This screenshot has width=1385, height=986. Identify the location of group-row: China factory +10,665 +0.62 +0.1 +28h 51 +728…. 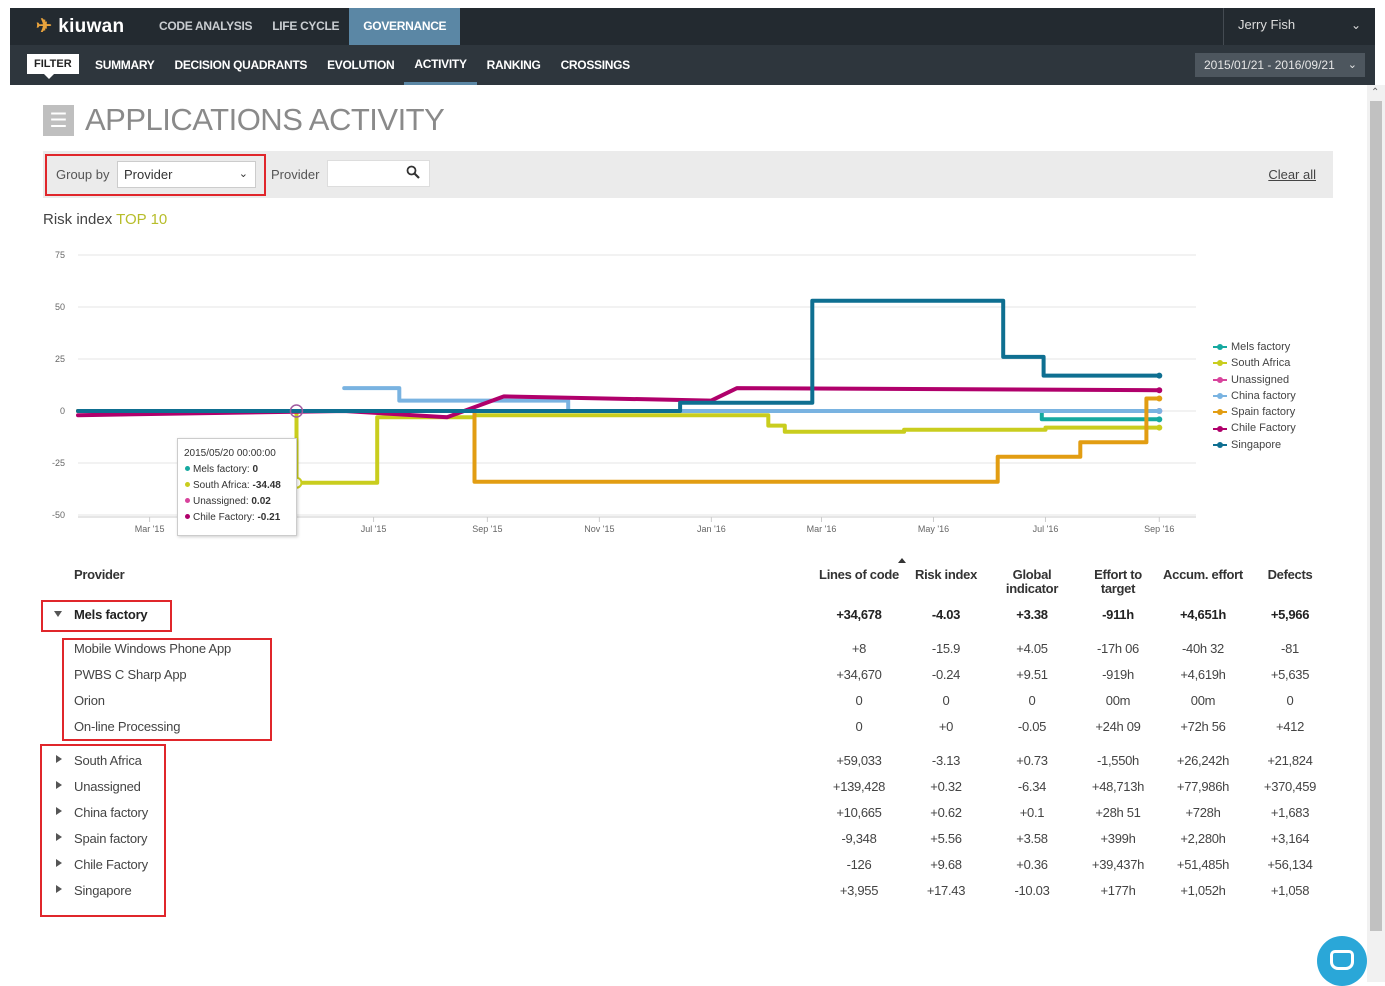
(688, 813).